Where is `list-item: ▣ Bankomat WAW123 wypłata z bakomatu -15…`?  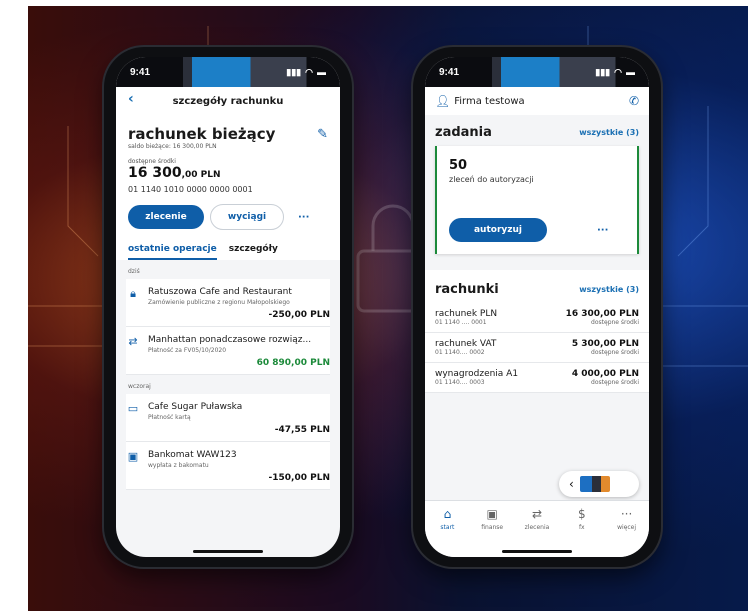 list-item: ▣ Bankomat WAW123 wypłata z bakomatu -15… is located at coordinates (228, 466).